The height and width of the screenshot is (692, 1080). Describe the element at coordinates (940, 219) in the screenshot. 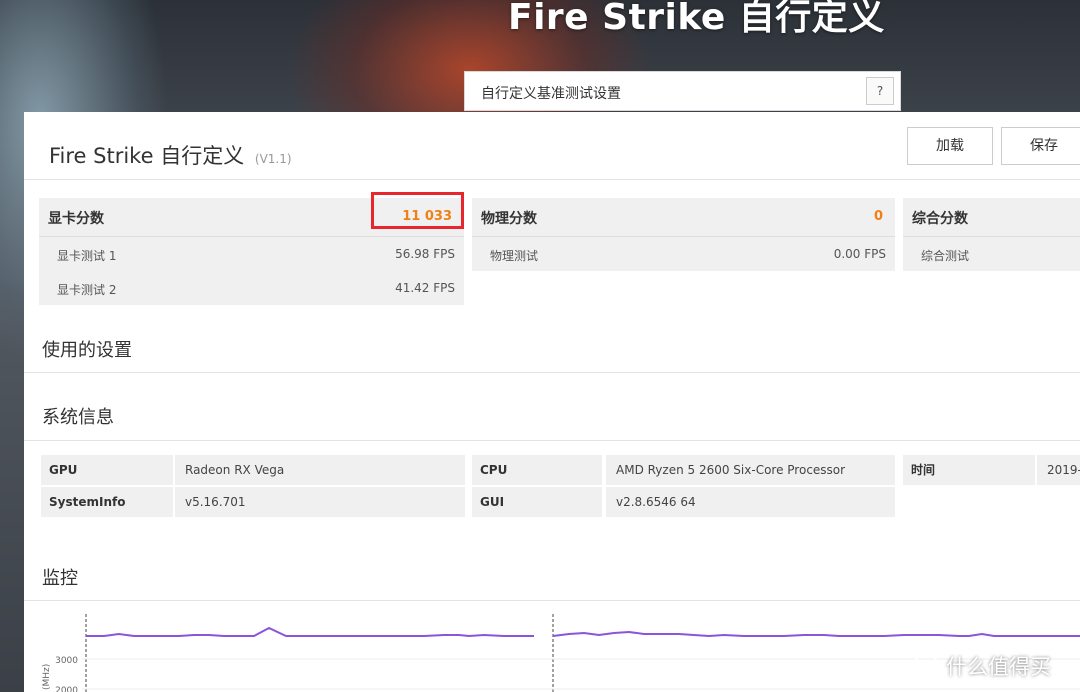

I see `combined-score-label: 综合分数` at that location.